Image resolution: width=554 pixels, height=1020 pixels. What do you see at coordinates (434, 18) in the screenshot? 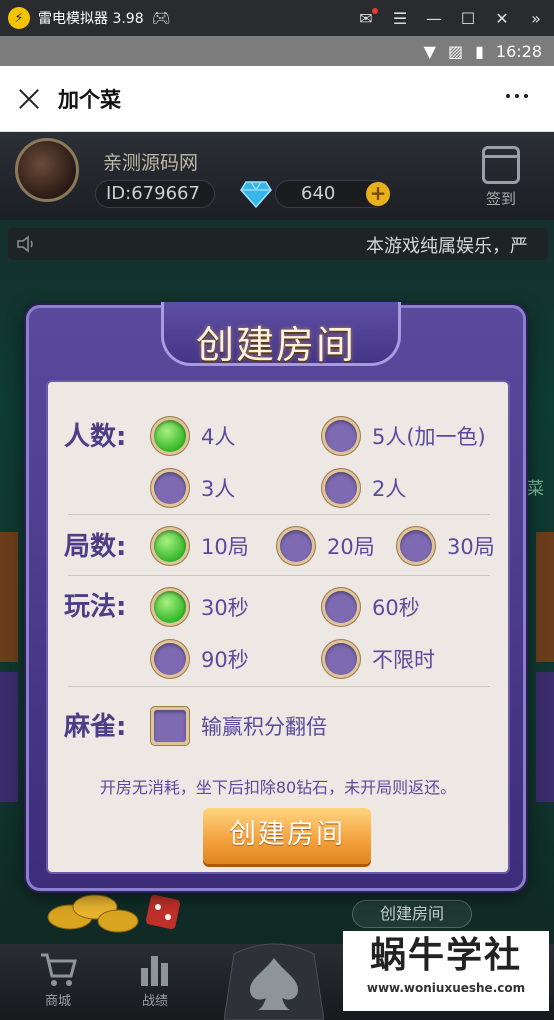
I see `minimize-icon: —` at bounding box center [434, 18].